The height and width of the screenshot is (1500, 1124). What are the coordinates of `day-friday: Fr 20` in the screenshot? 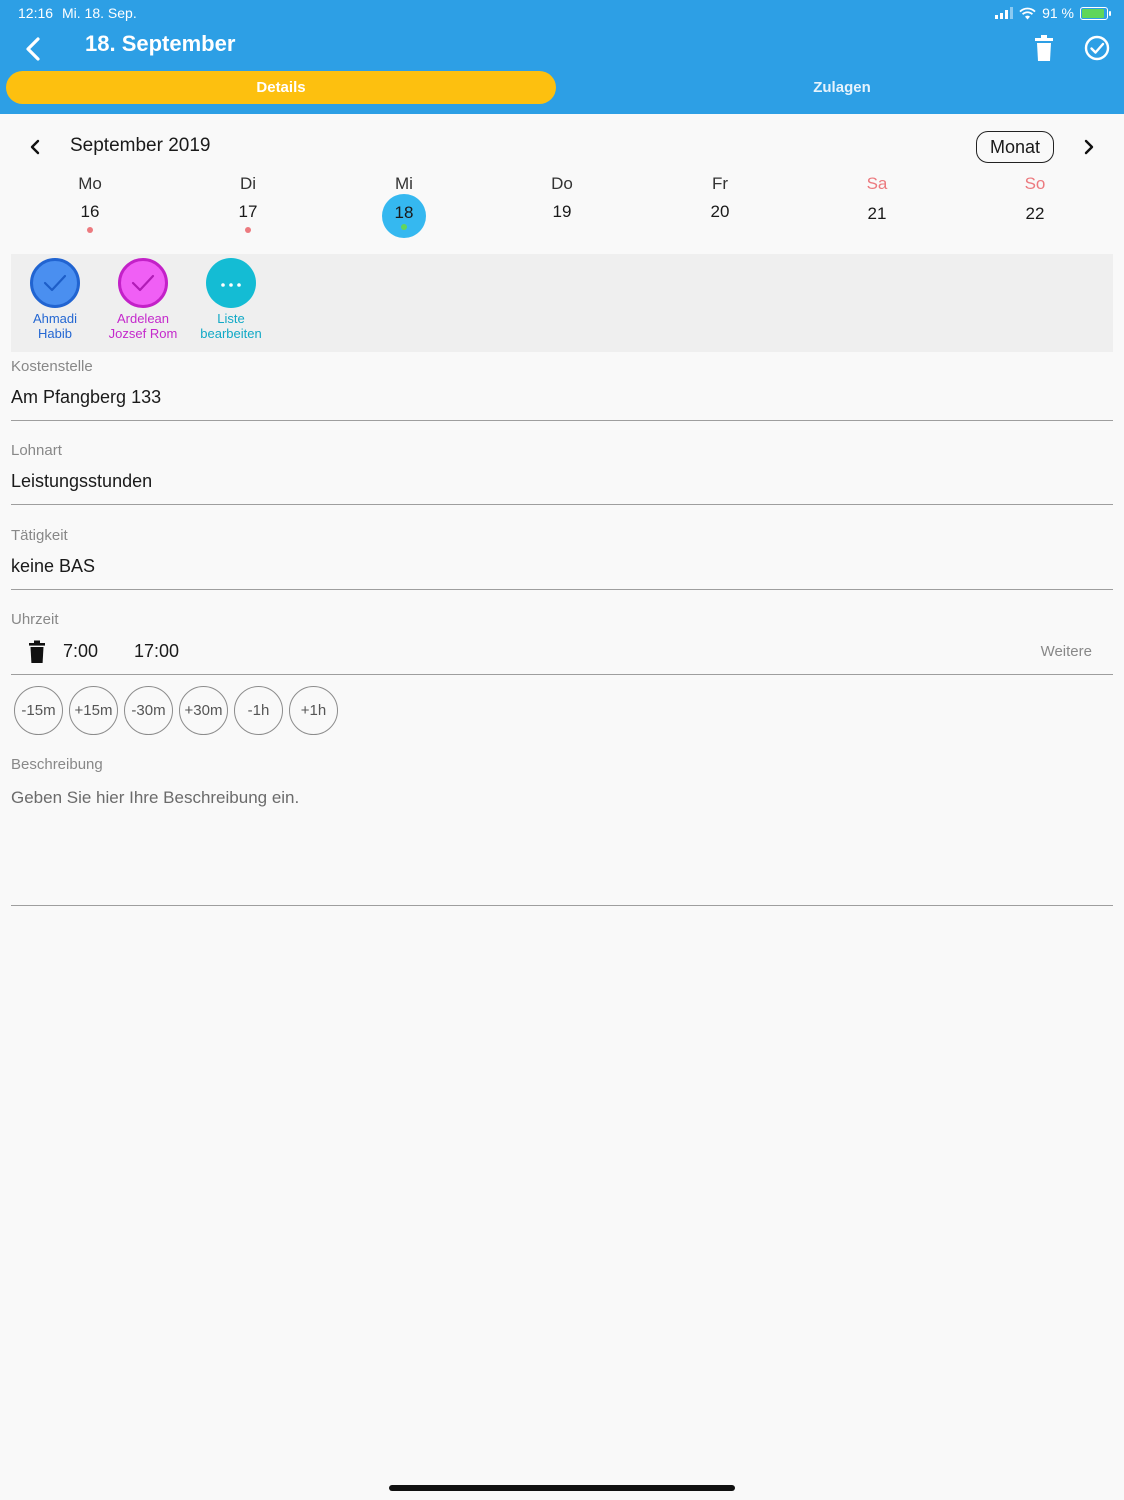 It's located at (720, 198).